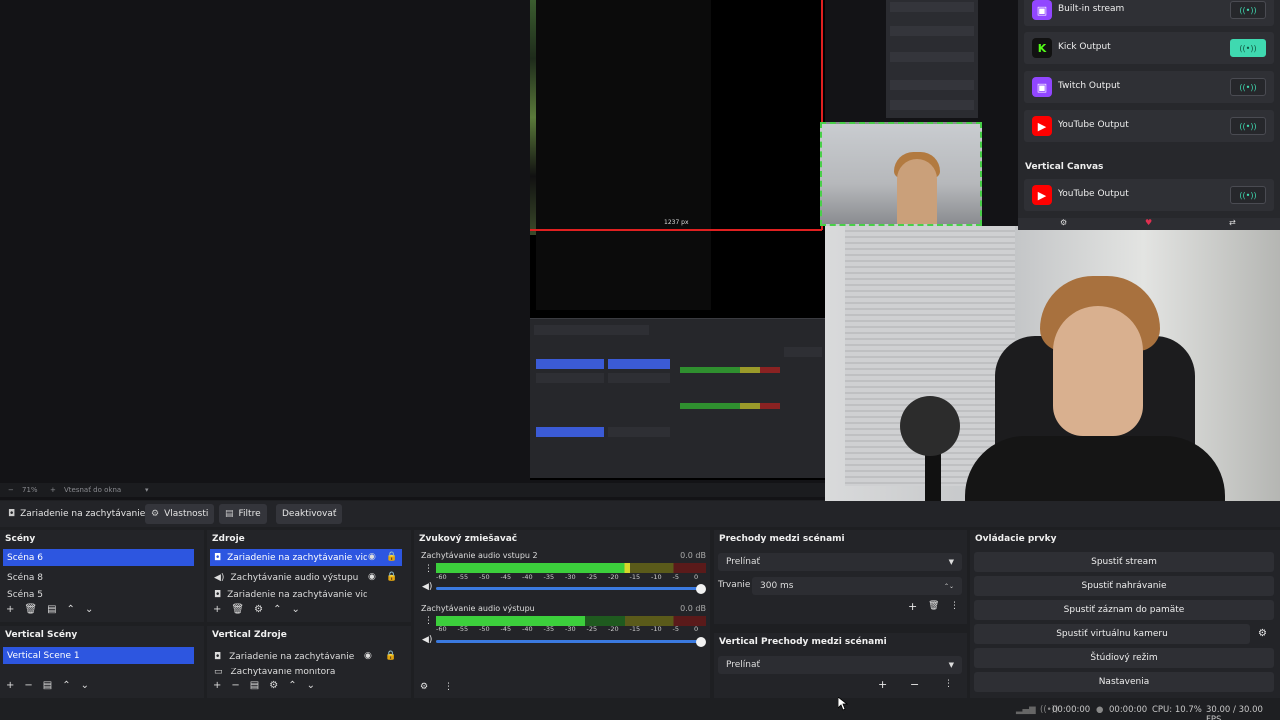 This screenshot has height=720, width=1280. Describe the element at coordinates (41, 635) in the screenshot. I see `vertical-scenes-title: Vertical Scény` at that location.